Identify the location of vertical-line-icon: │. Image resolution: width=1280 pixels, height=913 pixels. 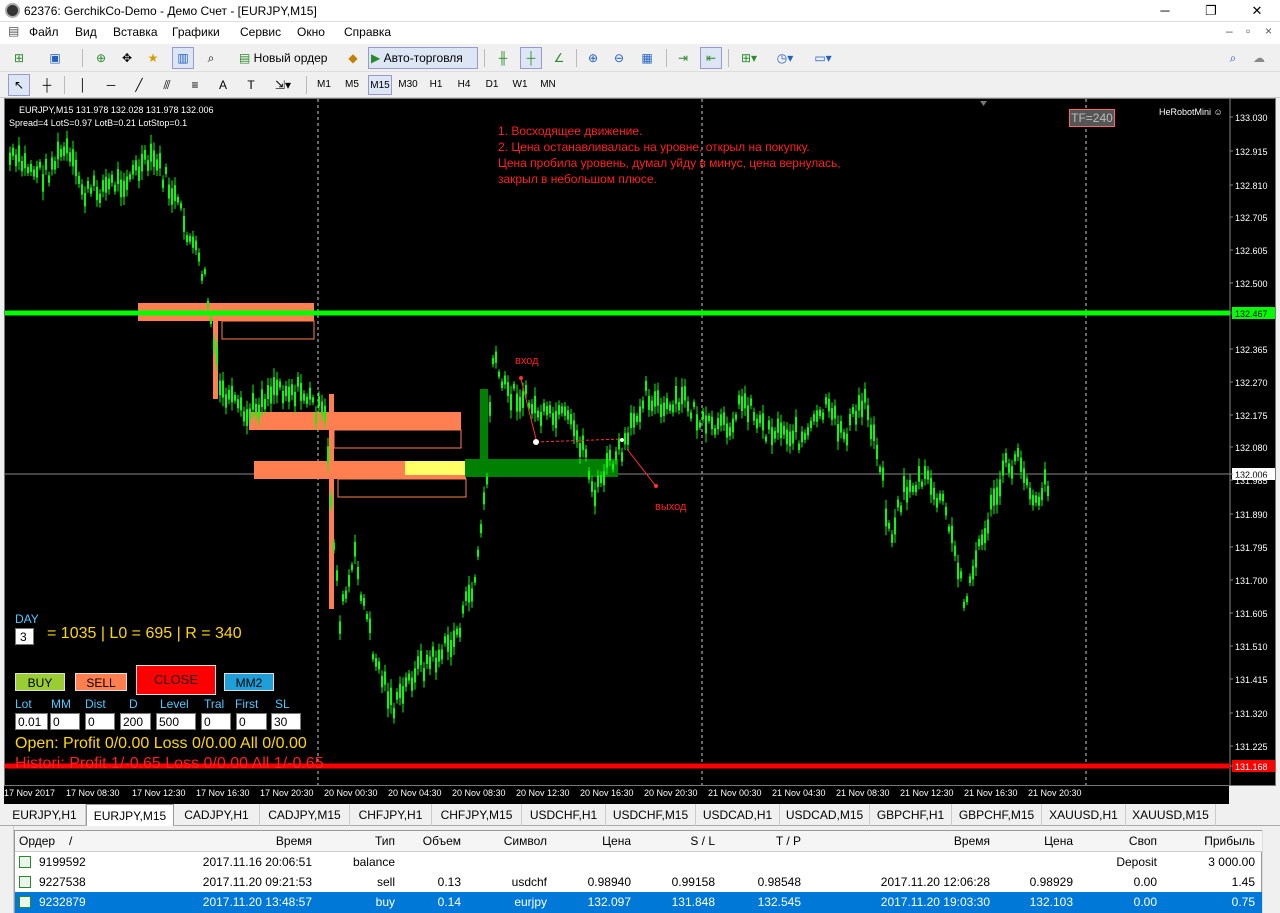
(83, 85).